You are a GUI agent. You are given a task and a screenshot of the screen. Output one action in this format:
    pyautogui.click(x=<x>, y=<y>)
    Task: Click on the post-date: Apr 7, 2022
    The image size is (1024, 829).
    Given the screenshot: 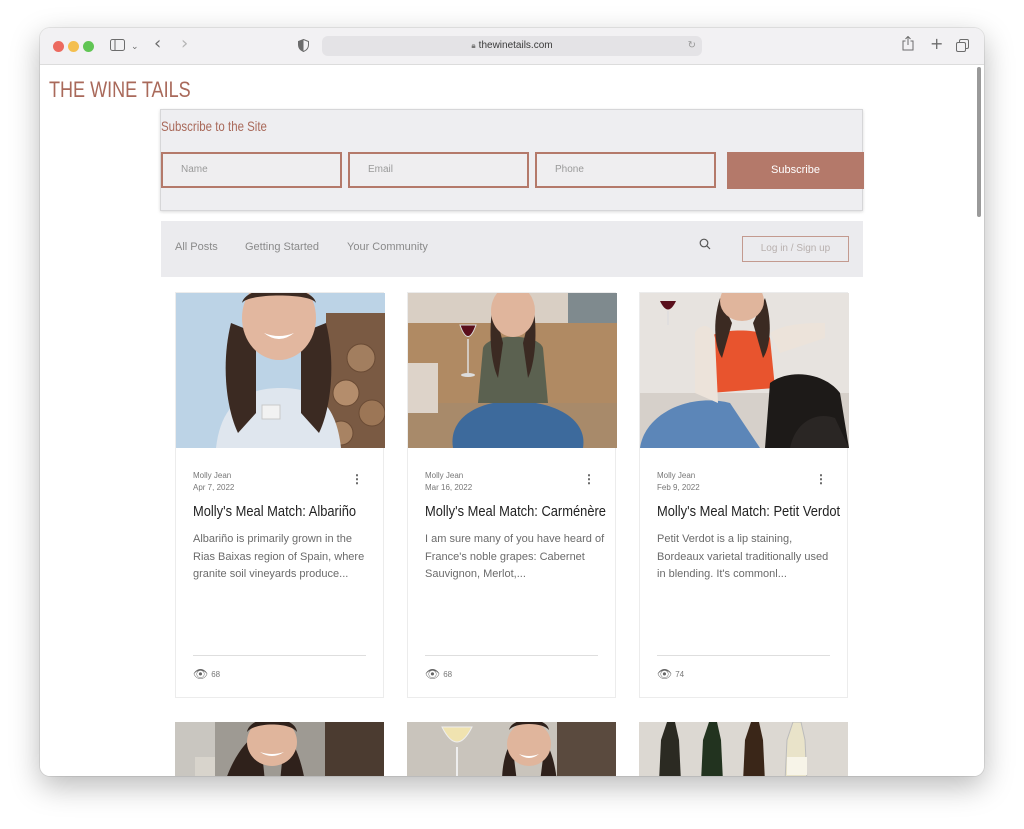 What is the action you would take?
    pyautogui.click(x=214, y=487)
    